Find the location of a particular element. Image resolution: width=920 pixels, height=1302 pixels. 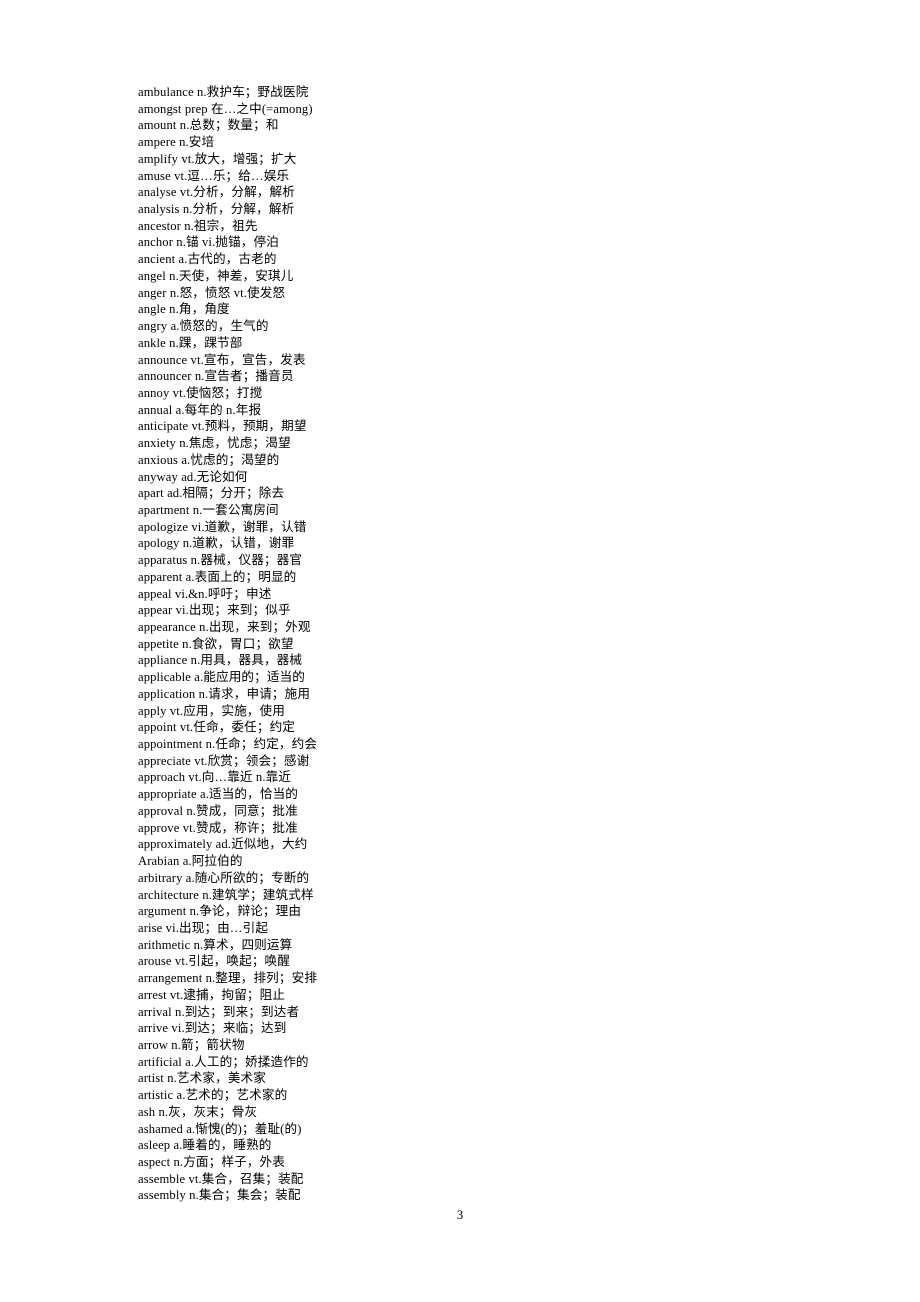

word-entry: anyway ad.无论如何 is located at coordinates (193, 476).